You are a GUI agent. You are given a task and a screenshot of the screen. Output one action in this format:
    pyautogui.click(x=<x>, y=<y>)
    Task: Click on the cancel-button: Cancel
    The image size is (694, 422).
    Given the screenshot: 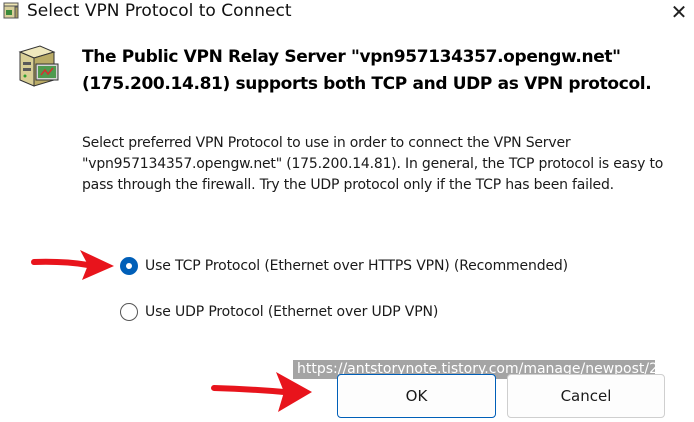 What is the action you would take?
    pyautogui.click(x=586, y=396)
    